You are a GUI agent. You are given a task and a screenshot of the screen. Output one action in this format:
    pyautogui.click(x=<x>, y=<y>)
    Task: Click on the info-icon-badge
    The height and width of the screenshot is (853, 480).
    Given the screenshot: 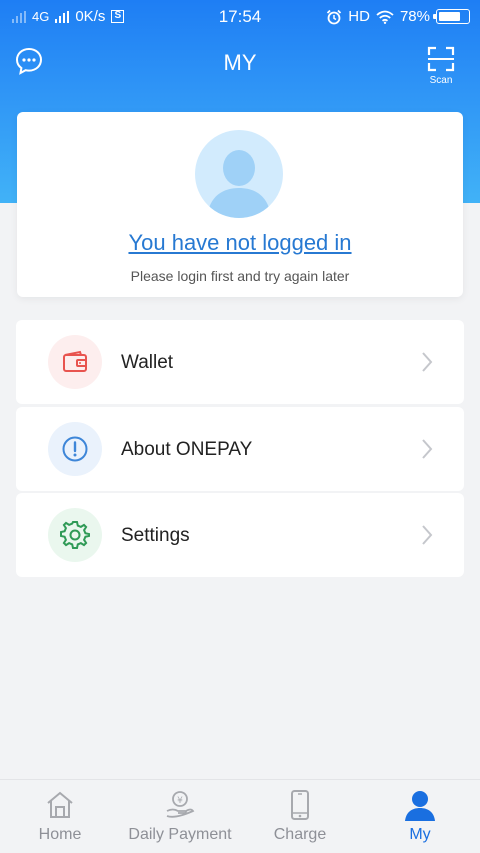 What is the action you would take?
    pyautogui.click(x=75, y=449)
    